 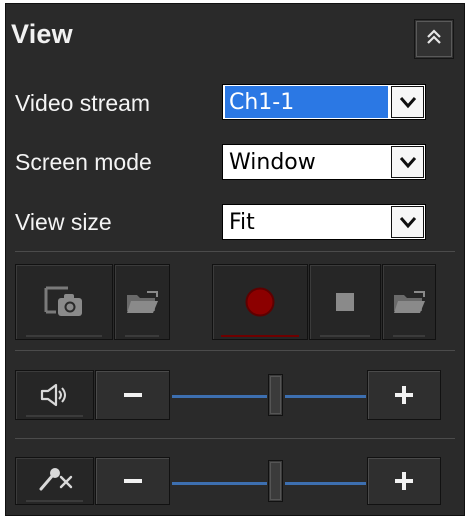 What do you see at coordinates (83, 162) in the screenshot?
I see `screen-mode-label: Screen mode` at bounding box center [83, 162].